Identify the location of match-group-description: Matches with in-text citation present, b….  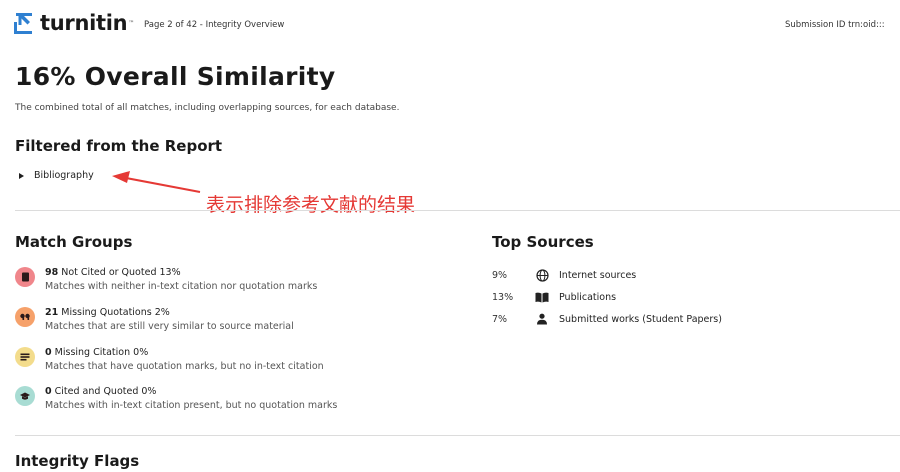
(191, 405).